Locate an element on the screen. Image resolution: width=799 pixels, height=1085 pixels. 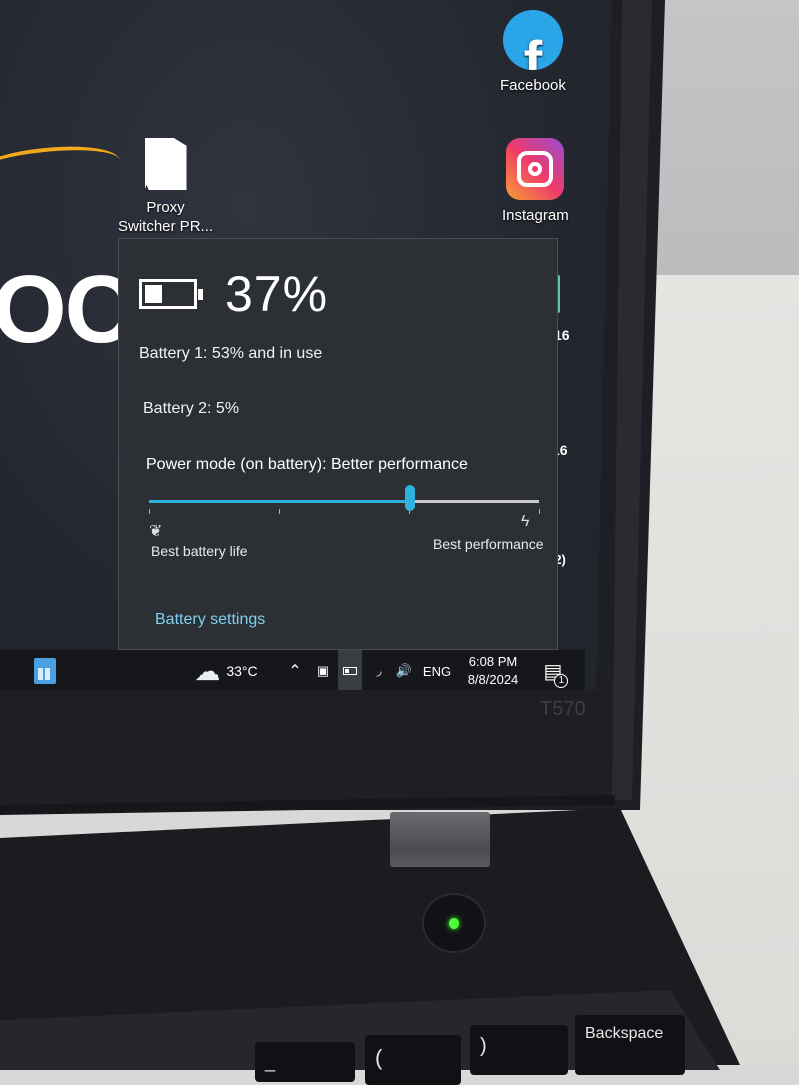
battery-header: 37% is located at coordinates (233, 294).